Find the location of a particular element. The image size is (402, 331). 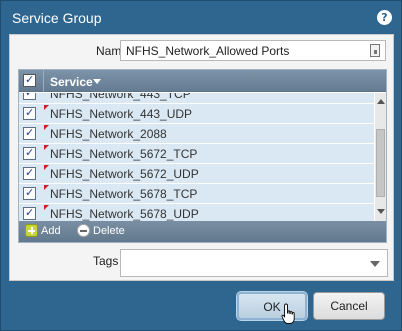

table-row: NFHS_Network_5678_TCP is located at coordinates (196, 194).